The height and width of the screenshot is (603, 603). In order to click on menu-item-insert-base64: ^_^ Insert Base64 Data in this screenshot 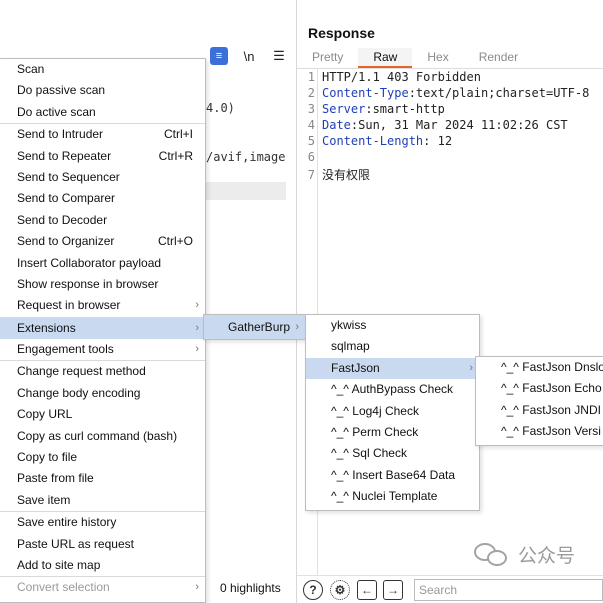, I will do `click(392, 475)`.